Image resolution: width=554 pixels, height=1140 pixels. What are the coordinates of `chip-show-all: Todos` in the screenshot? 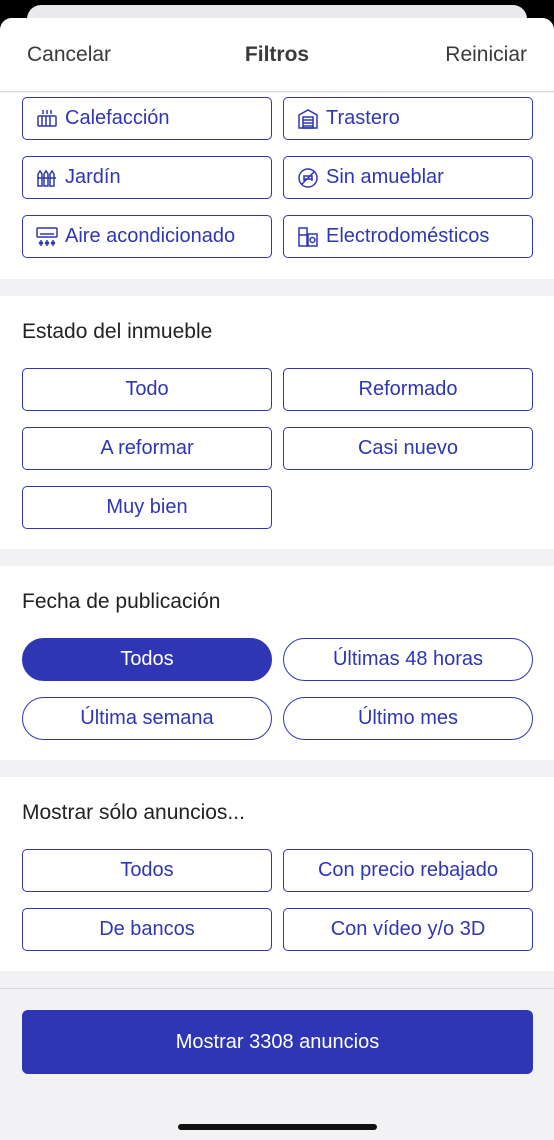 It's located at (147, 870).